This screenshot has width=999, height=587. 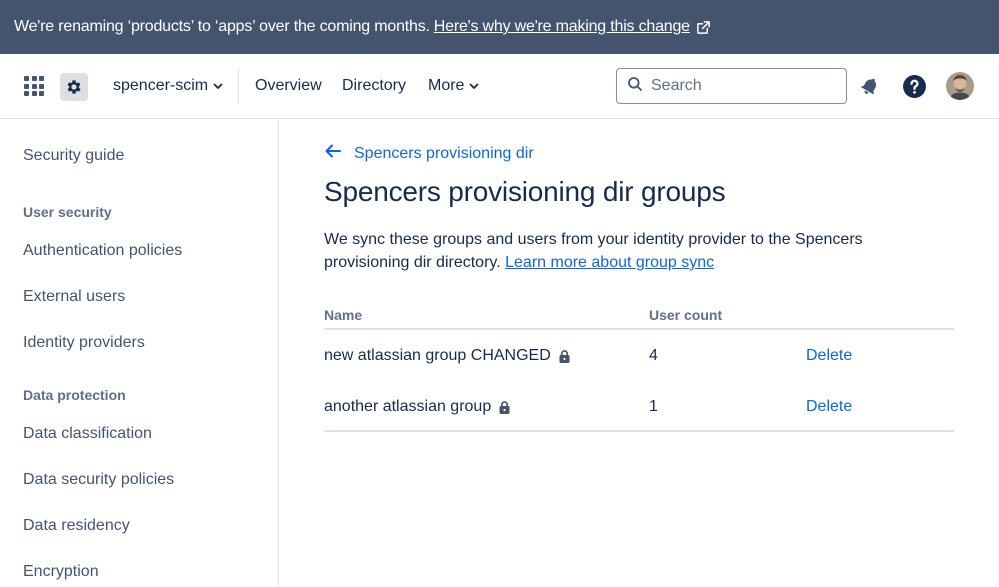 What do you see at coordinates (73, 156) in the screenshot?
I see `sidebar-item-security-guide: Security guide` at bounding box center [73, 156].